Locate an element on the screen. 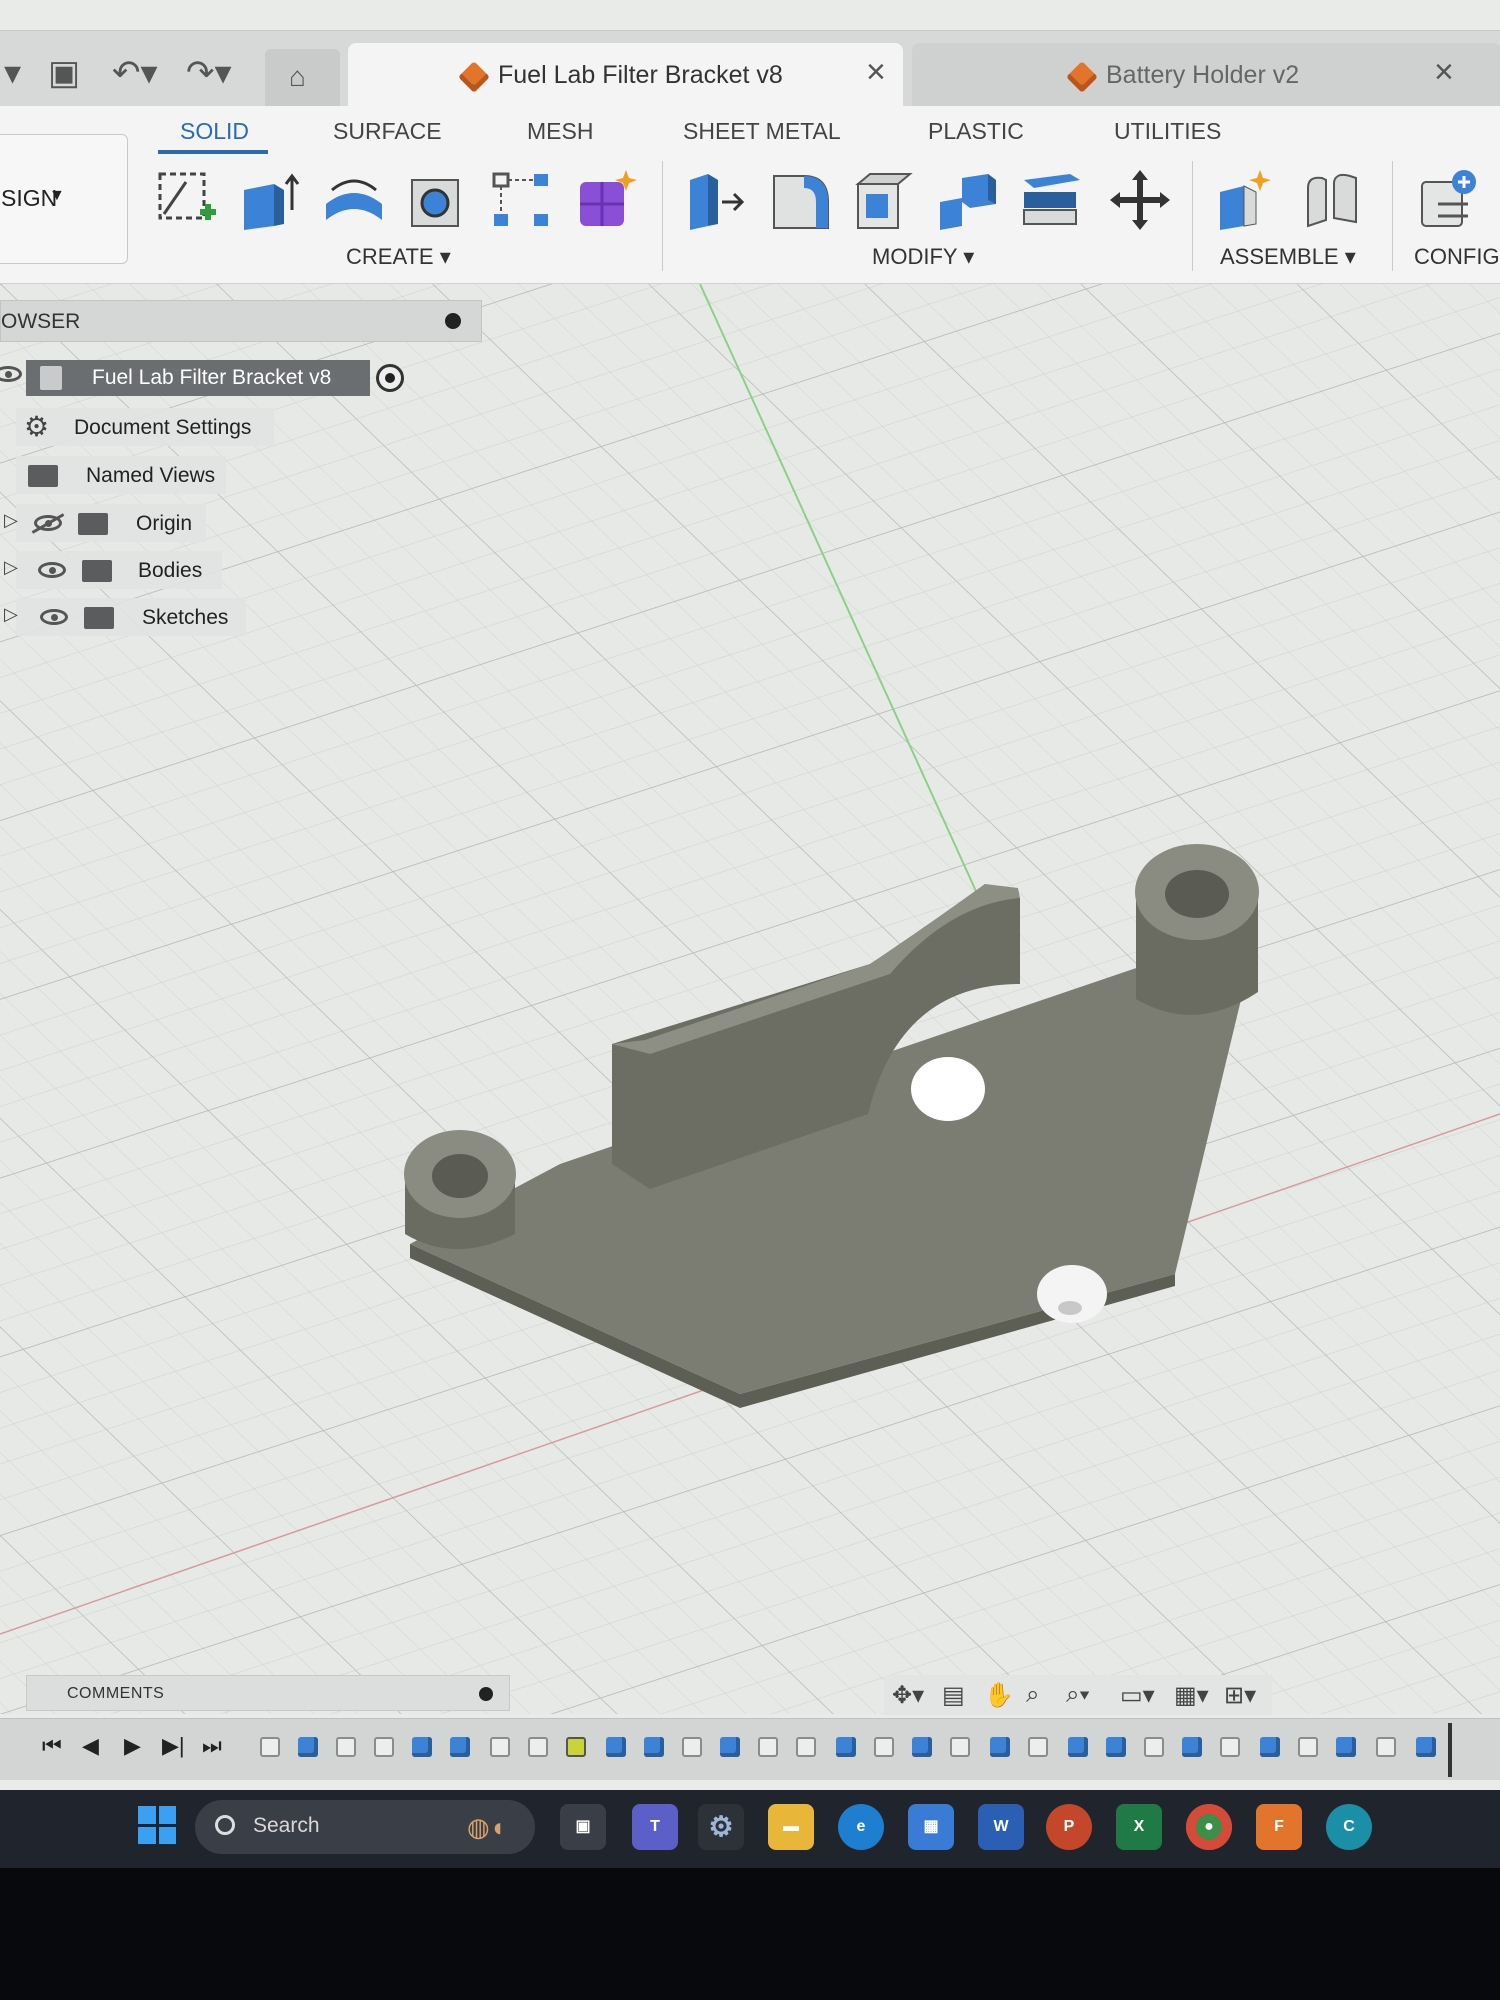 The height and width of the screenshot is (2000, 1500). browser-item-named-views: Named Views is located at coordinates (121, 475).